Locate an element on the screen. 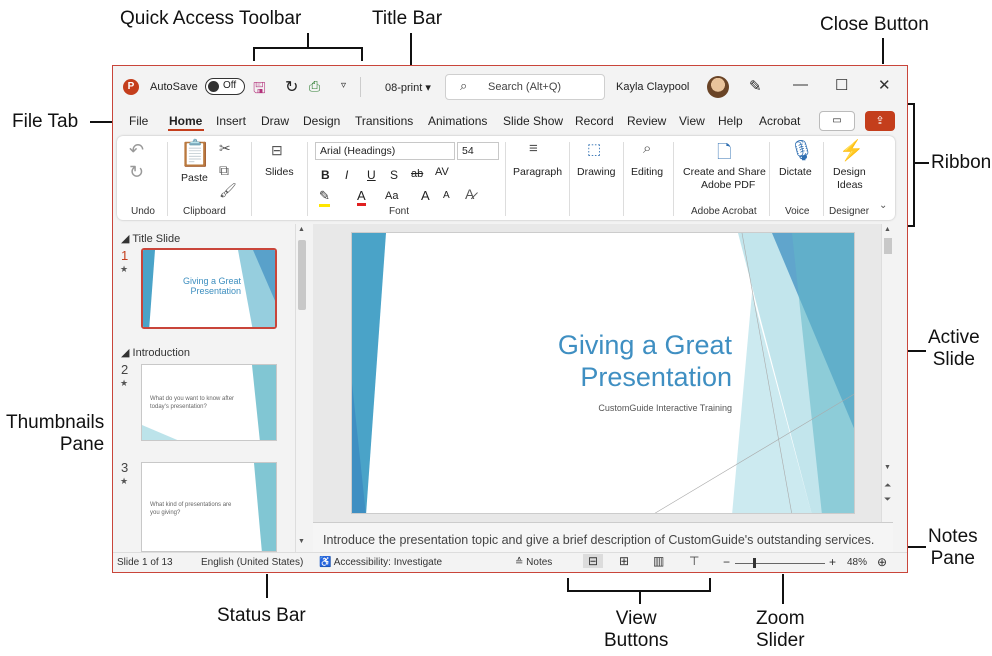 This screenshot has width=992, height=656. zoom-out-button: − is located at coordinates (726, 562).